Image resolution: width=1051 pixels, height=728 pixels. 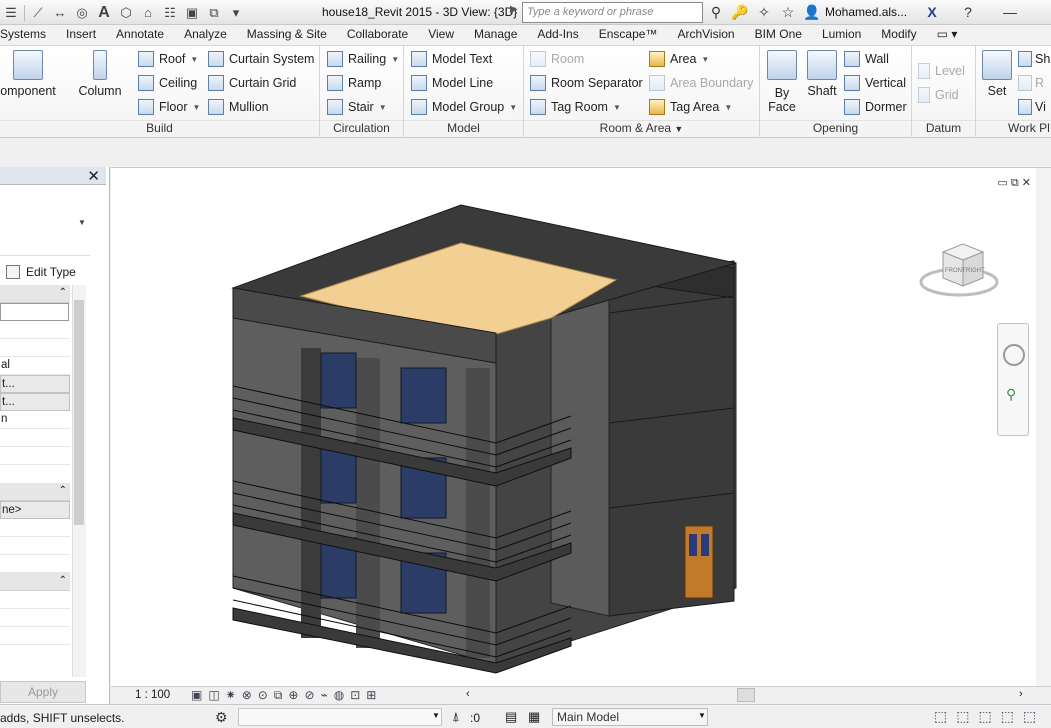 What do you see at coordinates (875, 83) in the screenshot?
I see `vertical-opening-button: Vertical` at bounding box center [875, 83].